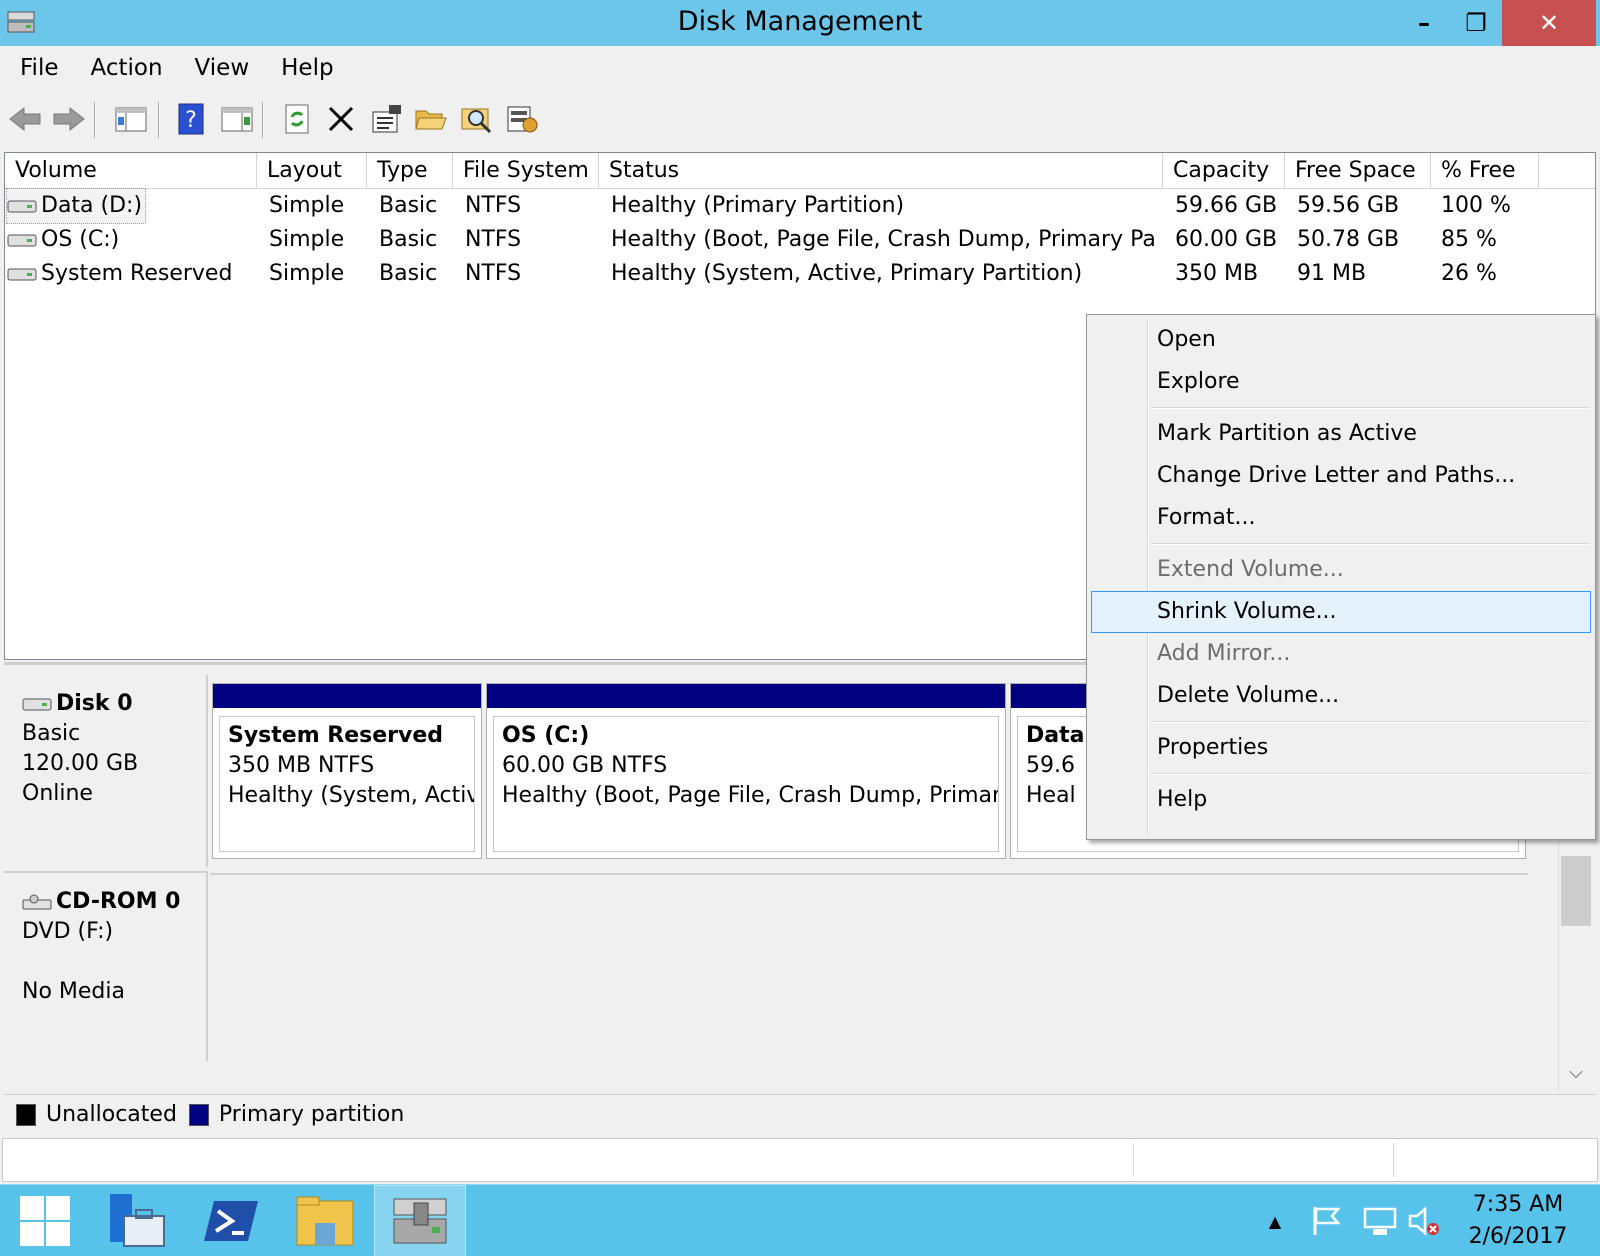 The height and width of the screenshot is (1256, 1600). I want to click on menu-item-help: Help, so click(1341, 800).